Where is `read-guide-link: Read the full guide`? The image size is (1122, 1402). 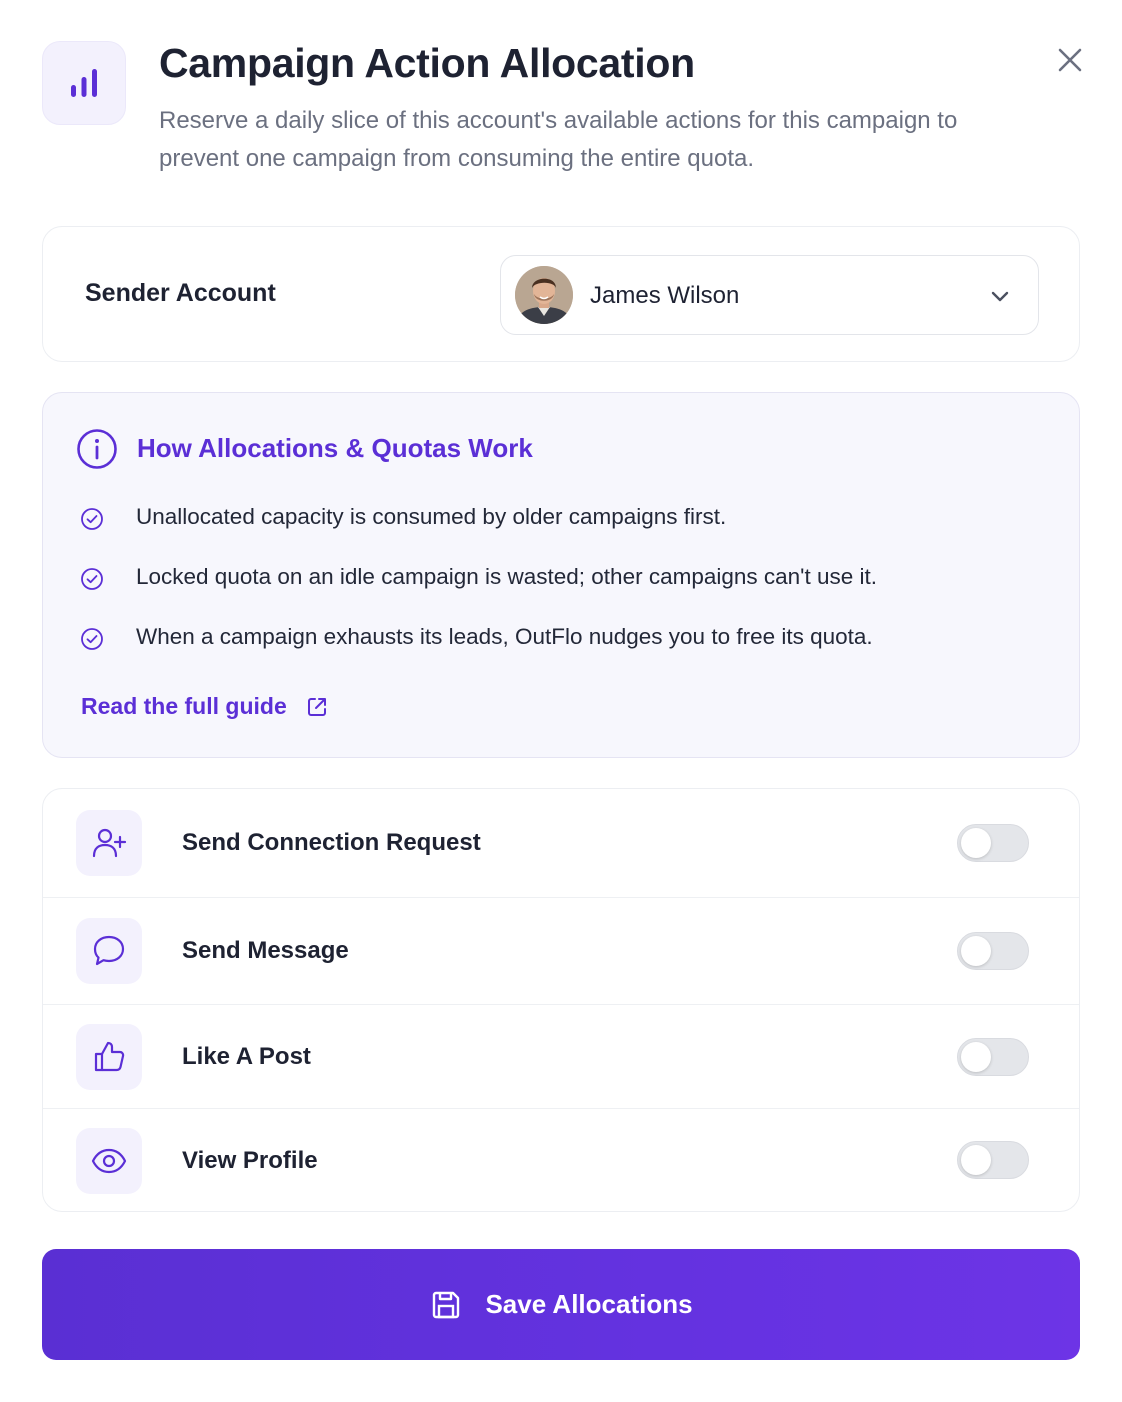 read-guide-link: Read the full guide is located at coordinates (205, 706).